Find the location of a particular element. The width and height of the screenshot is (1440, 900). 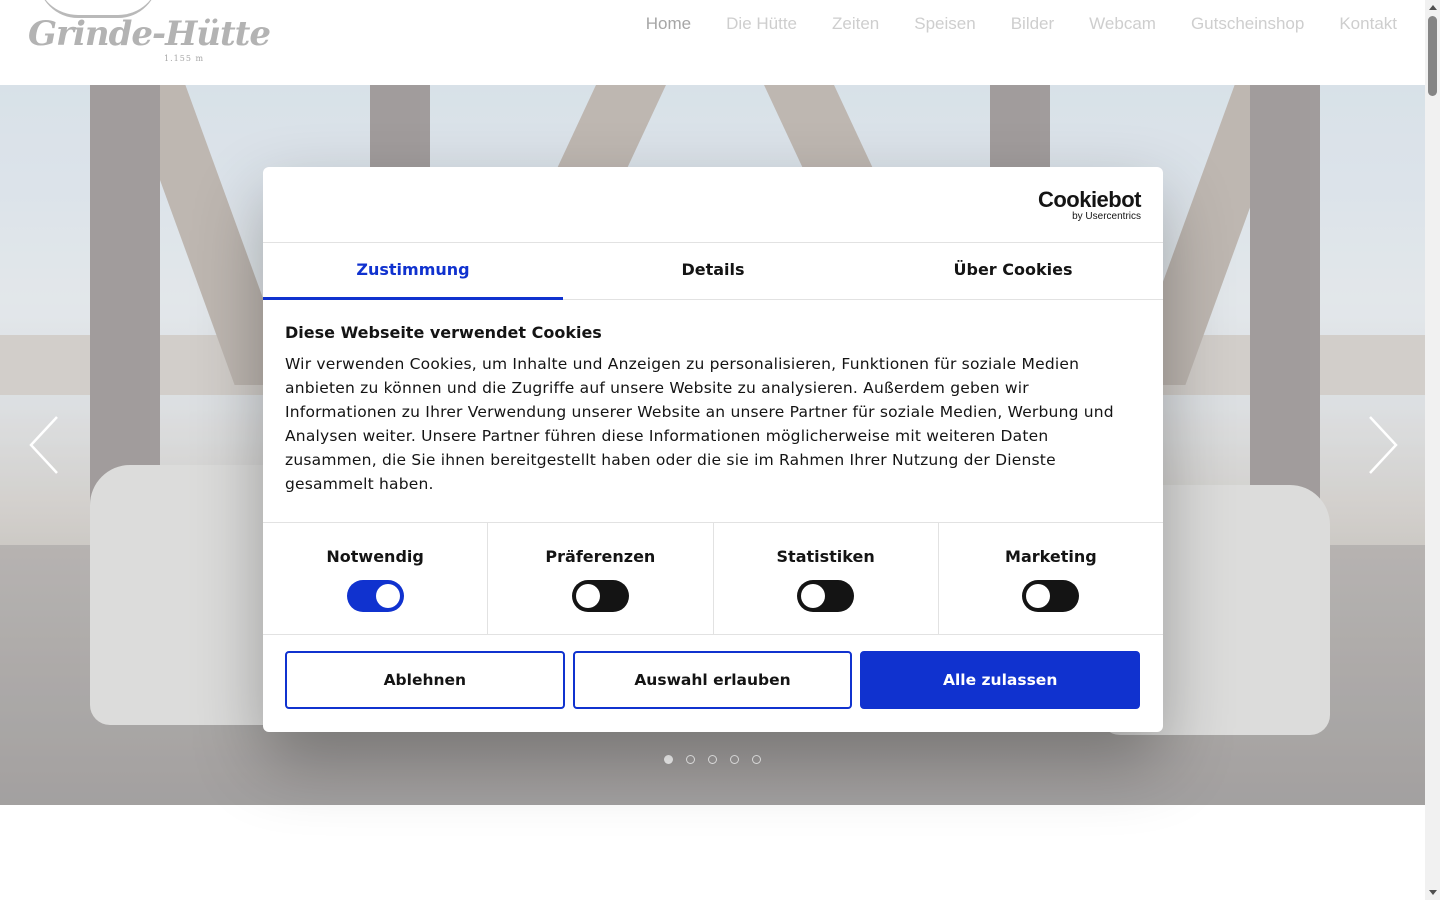

tab-zustimmung: Zustimmung is located at coordinates (413, 271).